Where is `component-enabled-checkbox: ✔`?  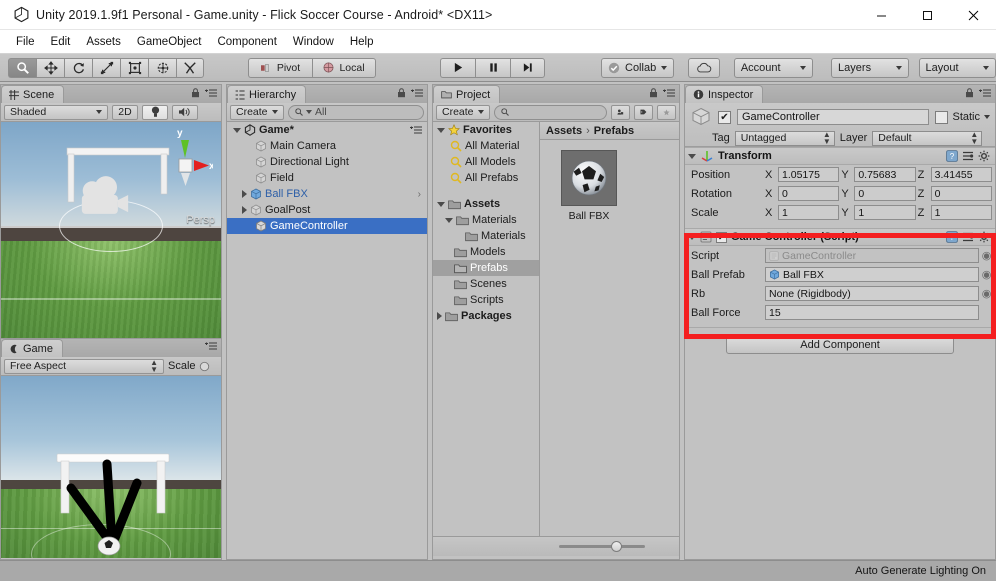
component-enabled-checkbox: ✔ is located at coordinates (721, 237).